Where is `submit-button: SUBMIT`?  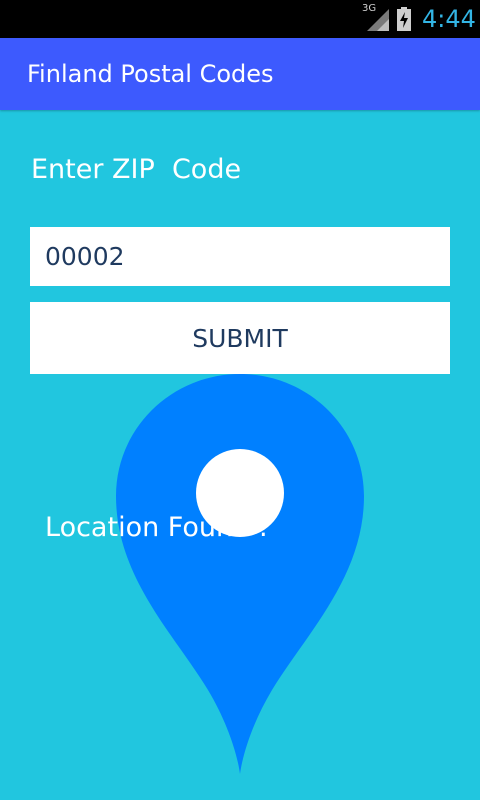 submit-button: SUBMIT is located at coordinates (240, 338).